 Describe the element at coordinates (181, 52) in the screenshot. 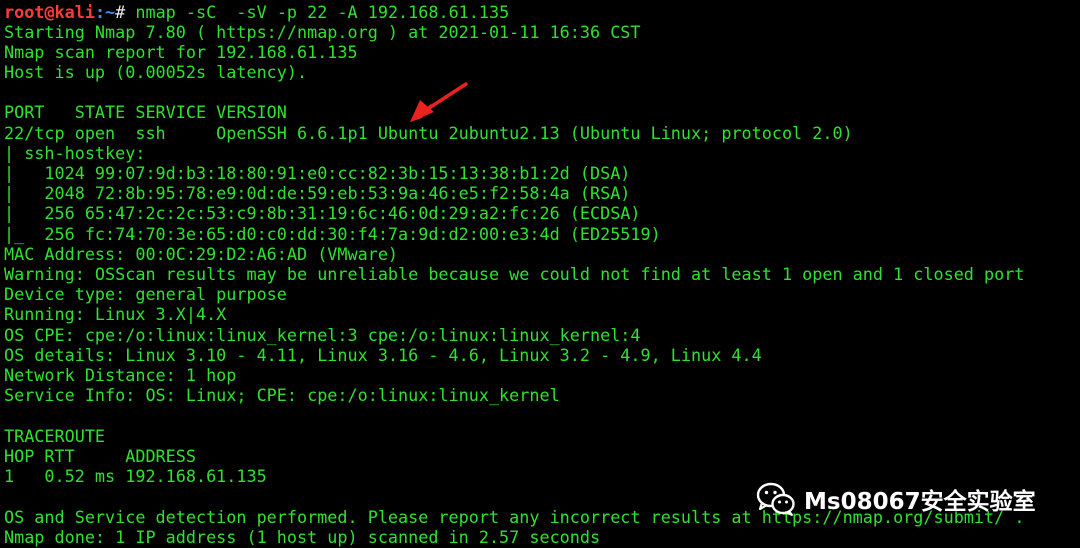

I see `output-line: Nmap scan report for 192.168.61.135` at that location.